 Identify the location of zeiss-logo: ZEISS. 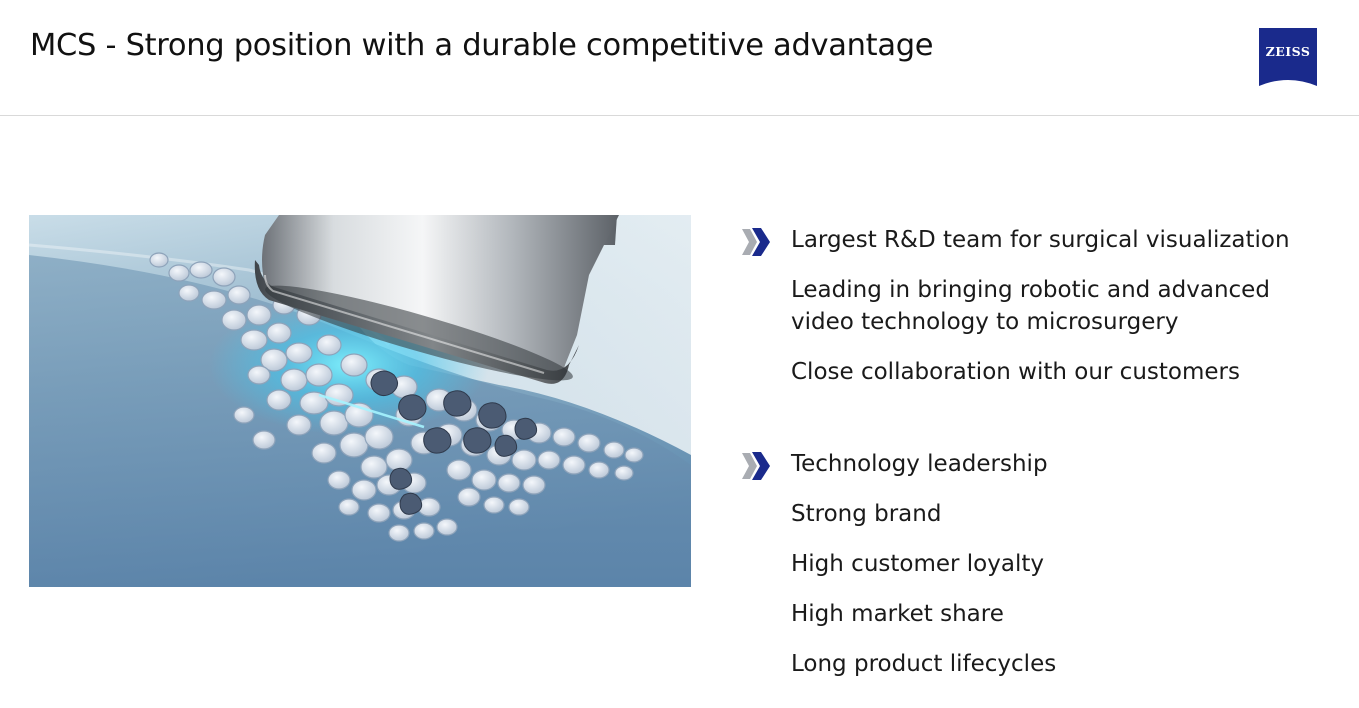
(1288, 57).